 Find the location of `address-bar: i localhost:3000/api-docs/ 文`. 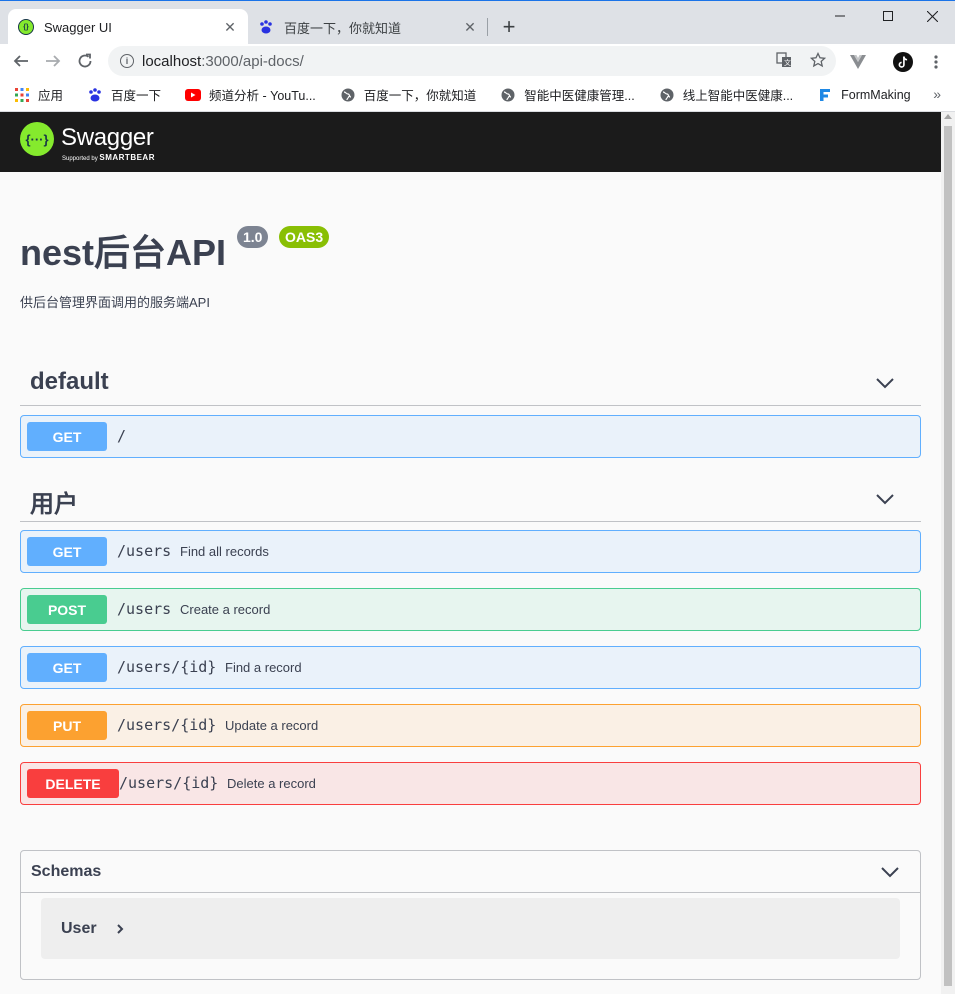

address-bar: i localhost:3000/api-docs/ 文 is located at coordinates (472, 61).